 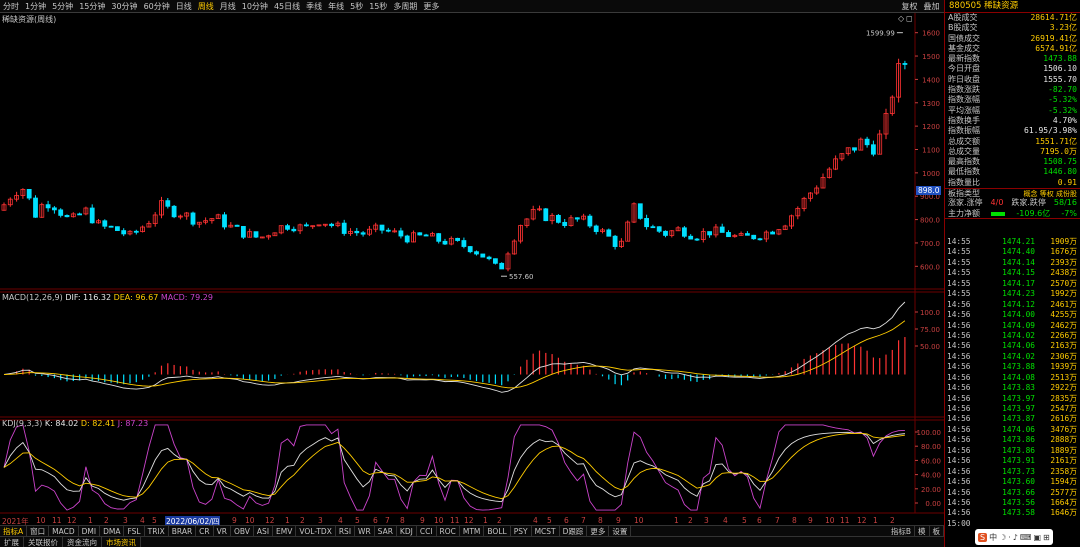 What do you see at coordinates (365, 531) in the screenshot?
I see `indicator-tab: WR` at bounding box center [365, 531].